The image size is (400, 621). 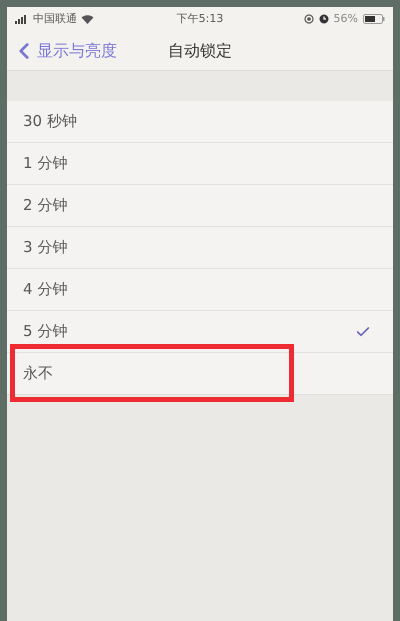 I want to click on option-label: 30 秒钟, so click(x=50, y=121).